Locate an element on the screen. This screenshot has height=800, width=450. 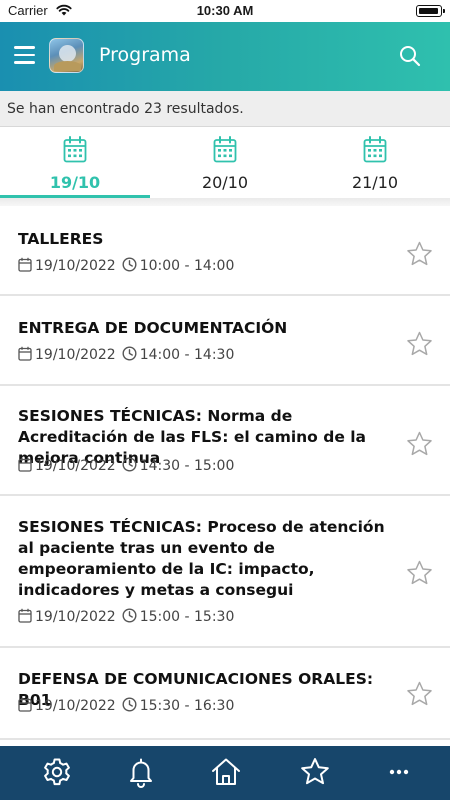
results-count-text: Se han encontrado 23 resultados. is located at coordinates (125, 109).